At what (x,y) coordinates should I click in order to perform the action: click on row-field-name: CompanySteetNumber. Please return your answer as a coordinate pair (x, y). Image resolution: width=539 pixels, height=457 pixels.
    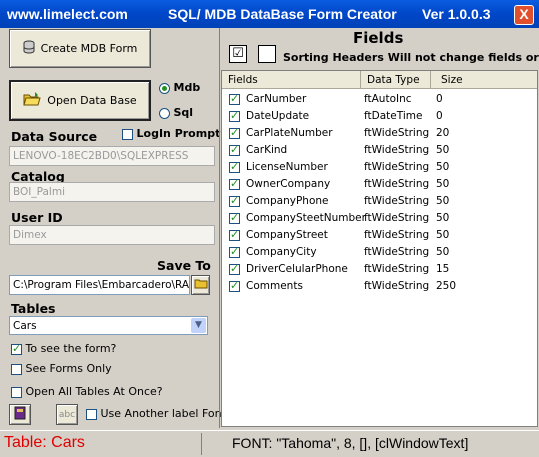
    Looking at the image, I should click on (306, 218).